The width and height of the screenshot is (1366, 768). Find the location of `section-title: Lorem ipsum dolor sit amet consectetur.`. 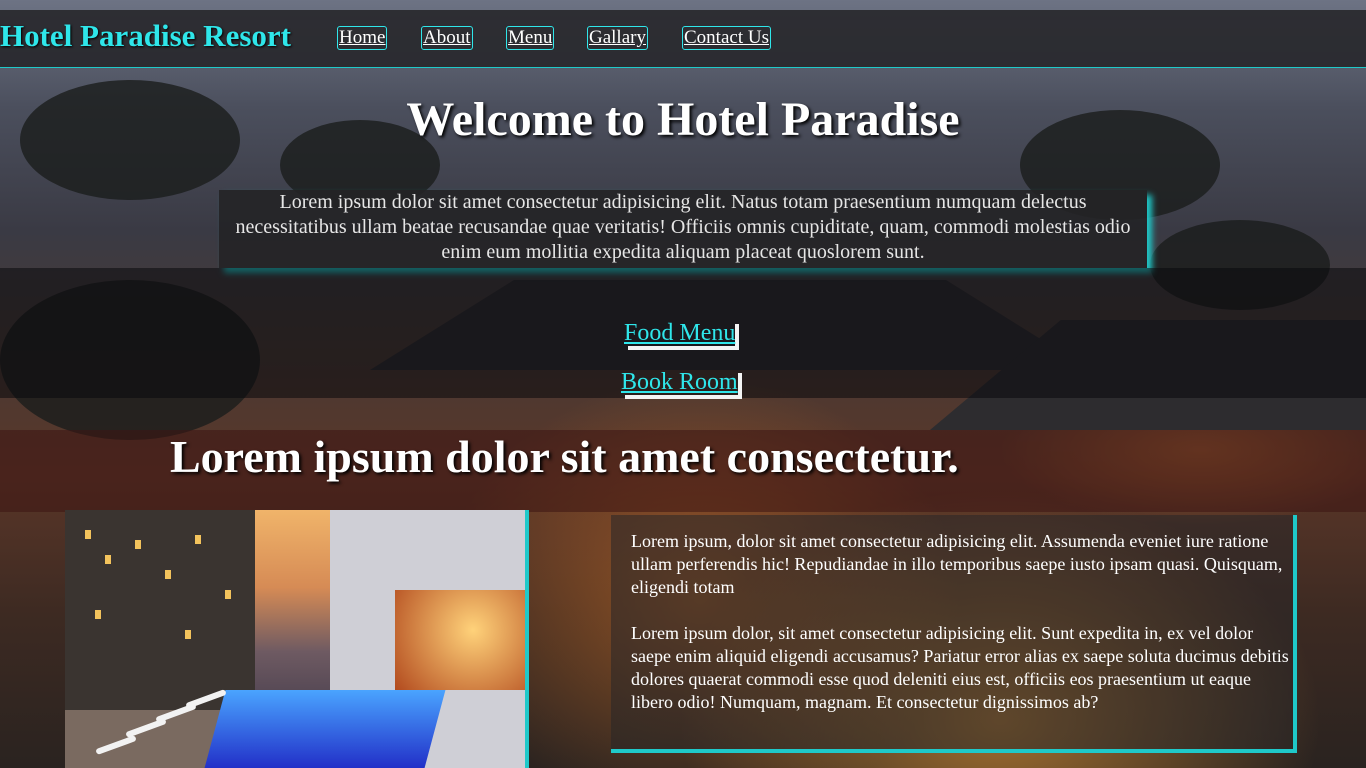

section-title: Lorem ipsum dolor sit amet consectetur. is located at coordinates (564, 456).